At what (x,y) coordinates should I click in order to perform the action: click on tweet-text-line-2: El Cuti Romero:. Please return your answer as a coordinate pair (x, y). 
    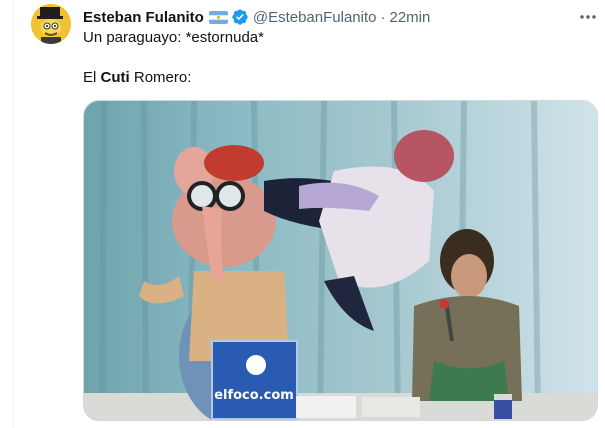
    Looking at the image, I should click on (137, 77).